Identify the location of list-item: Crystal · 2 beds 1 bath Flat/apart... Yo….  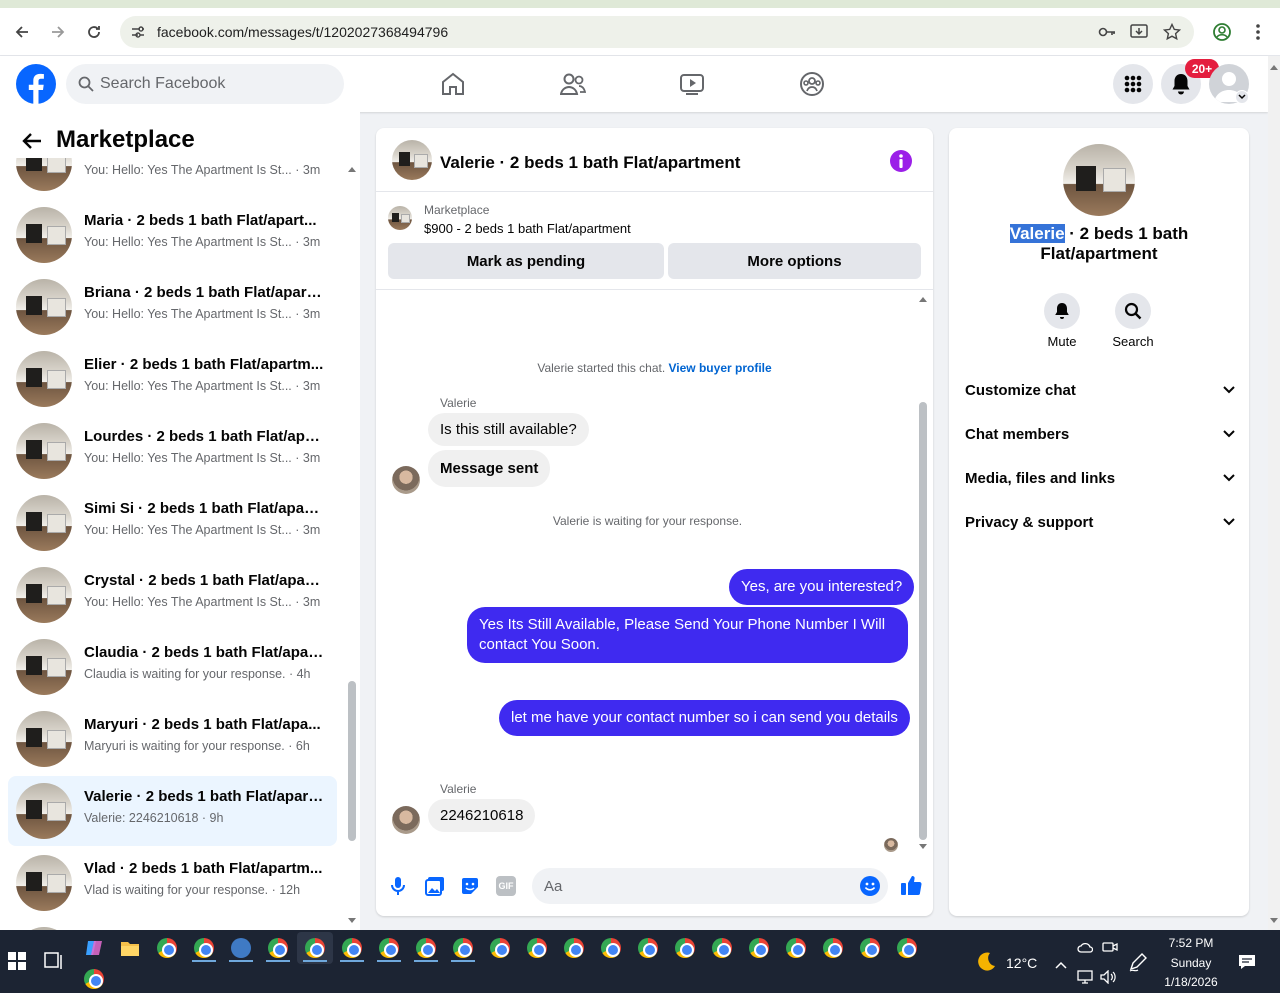
(172, 595).